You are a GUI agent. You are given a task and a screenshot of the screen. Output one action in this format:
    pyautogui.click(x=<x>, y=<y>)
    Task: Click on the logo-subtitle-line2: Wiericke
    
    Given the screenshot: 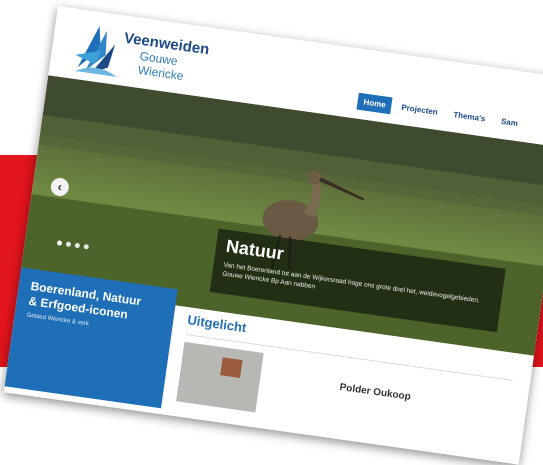 What is the action you would take?
    pyautogui.click(x=160, y=73)
    